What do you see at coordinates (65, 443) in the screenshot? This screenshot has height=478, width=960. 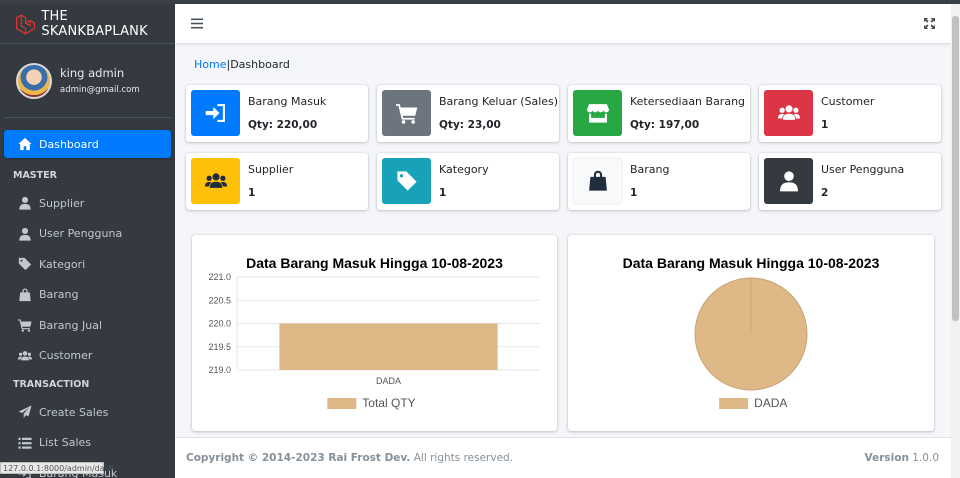 I see `sidebar-item-label: List Sales` at bounding box center [65, 443].